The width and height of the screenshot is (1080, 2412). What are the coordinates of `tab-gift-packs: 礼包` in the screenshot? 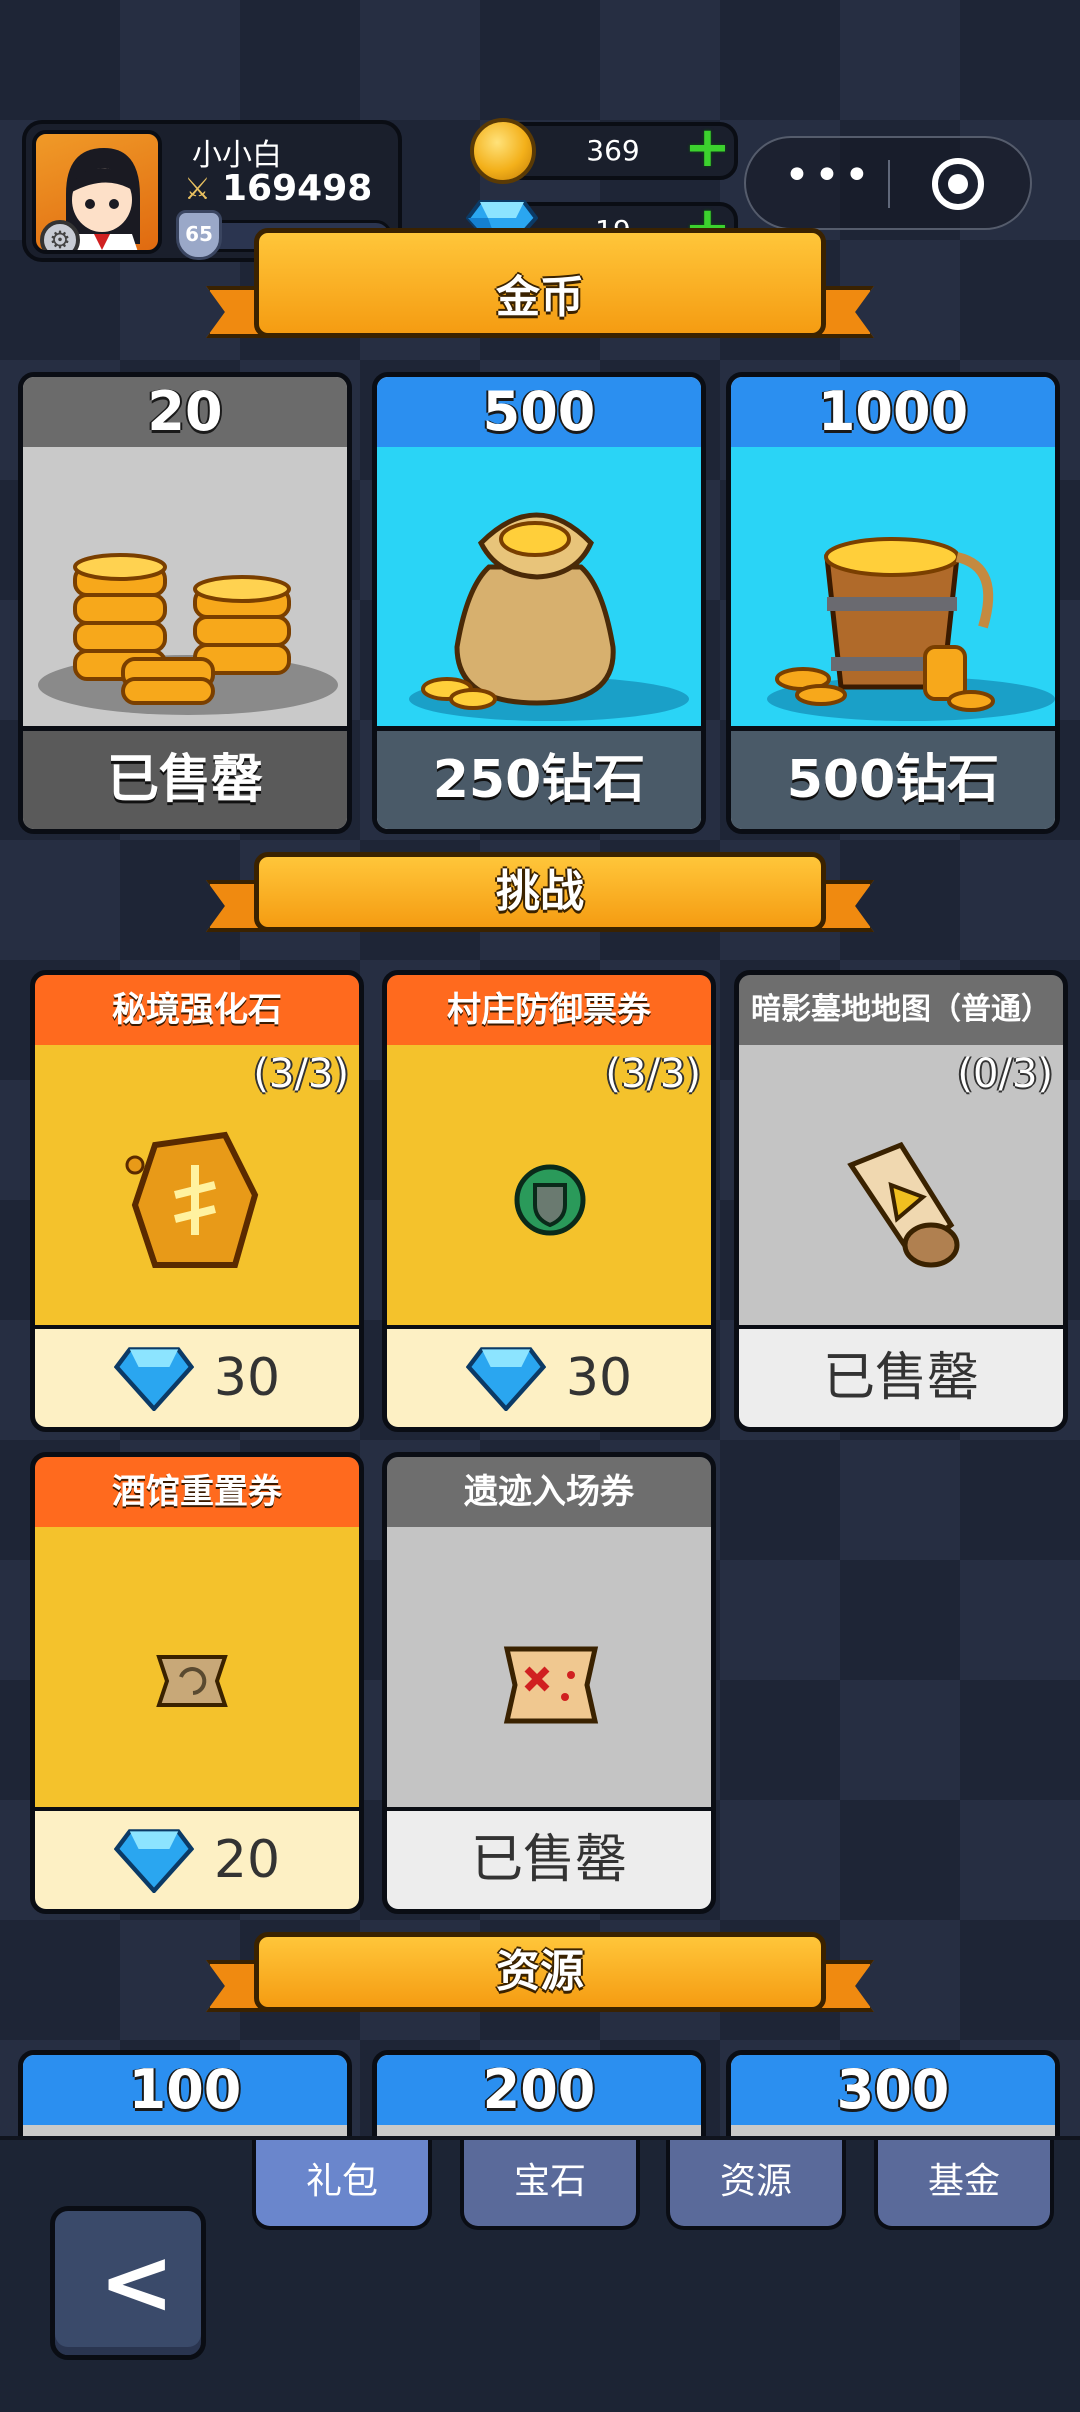 It's located at (342, 2185).